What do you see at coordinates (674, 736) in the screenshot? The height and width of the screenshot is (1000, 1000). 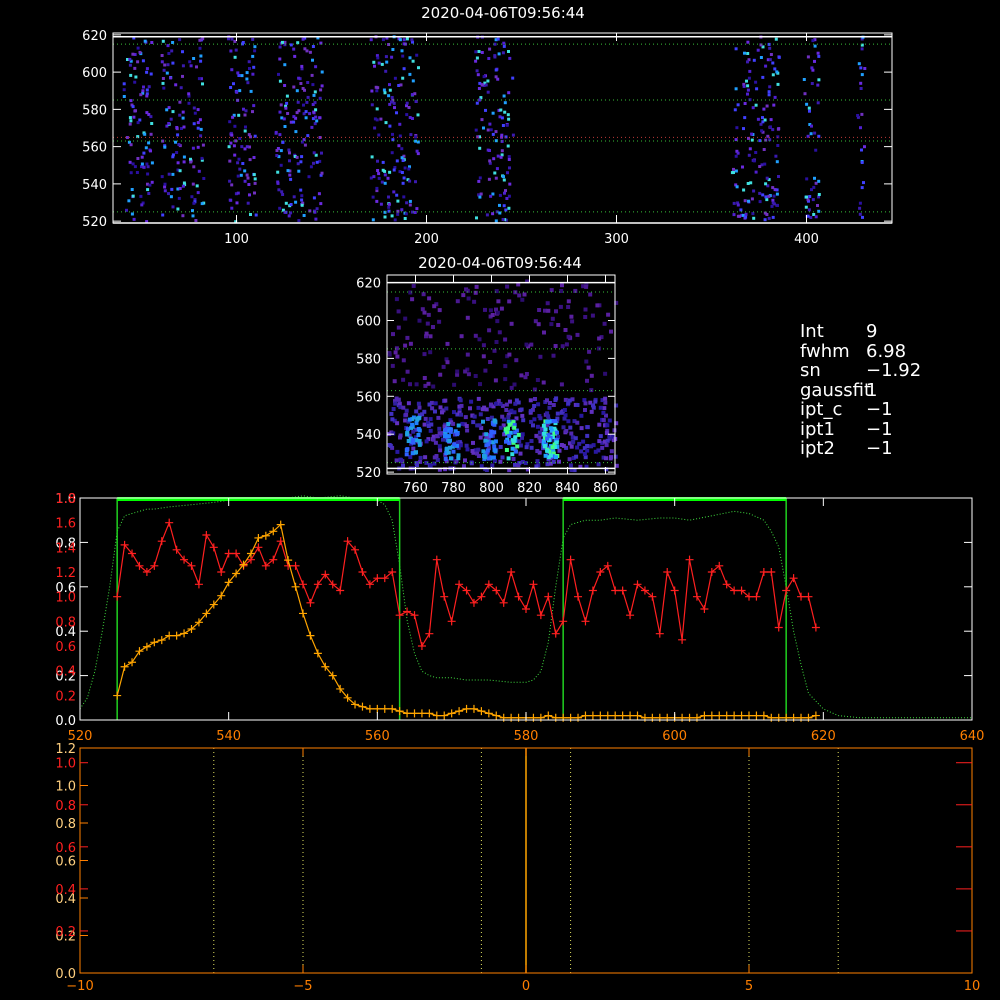 I see `x-tick-label: 600` at bounding box center [674, 736].